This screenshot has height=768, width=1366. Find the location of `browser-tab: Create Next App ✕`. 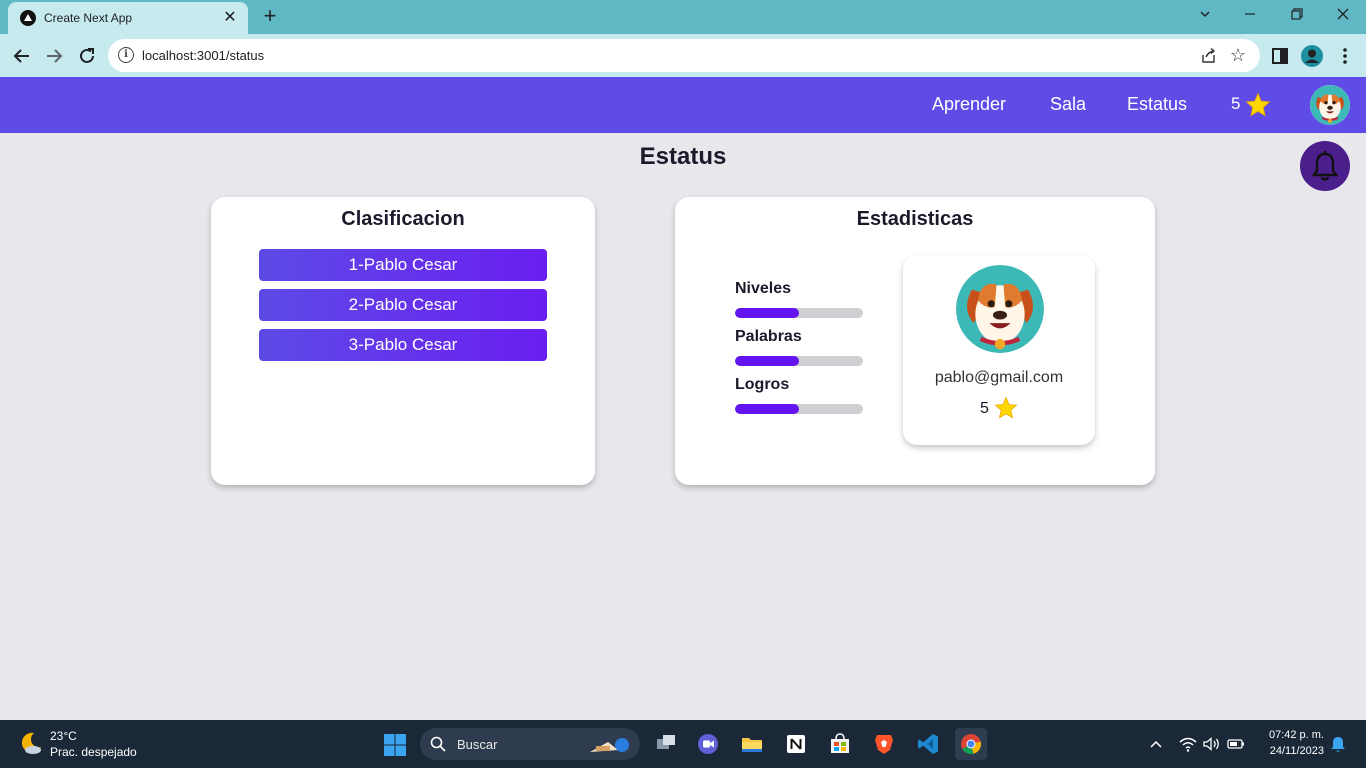

browser-tab: Create Next App ✕ is located at coordinates (128, 18).